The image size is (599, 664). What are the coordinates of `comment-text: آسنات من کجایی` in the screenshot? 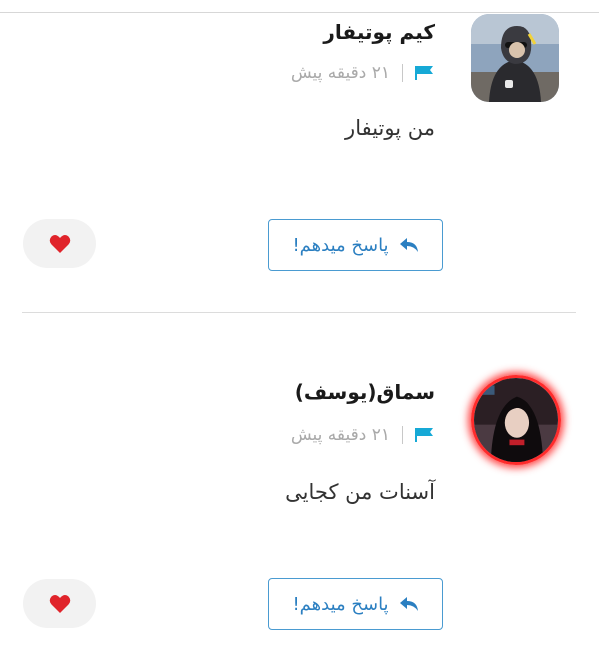 It's located at (360, 492).